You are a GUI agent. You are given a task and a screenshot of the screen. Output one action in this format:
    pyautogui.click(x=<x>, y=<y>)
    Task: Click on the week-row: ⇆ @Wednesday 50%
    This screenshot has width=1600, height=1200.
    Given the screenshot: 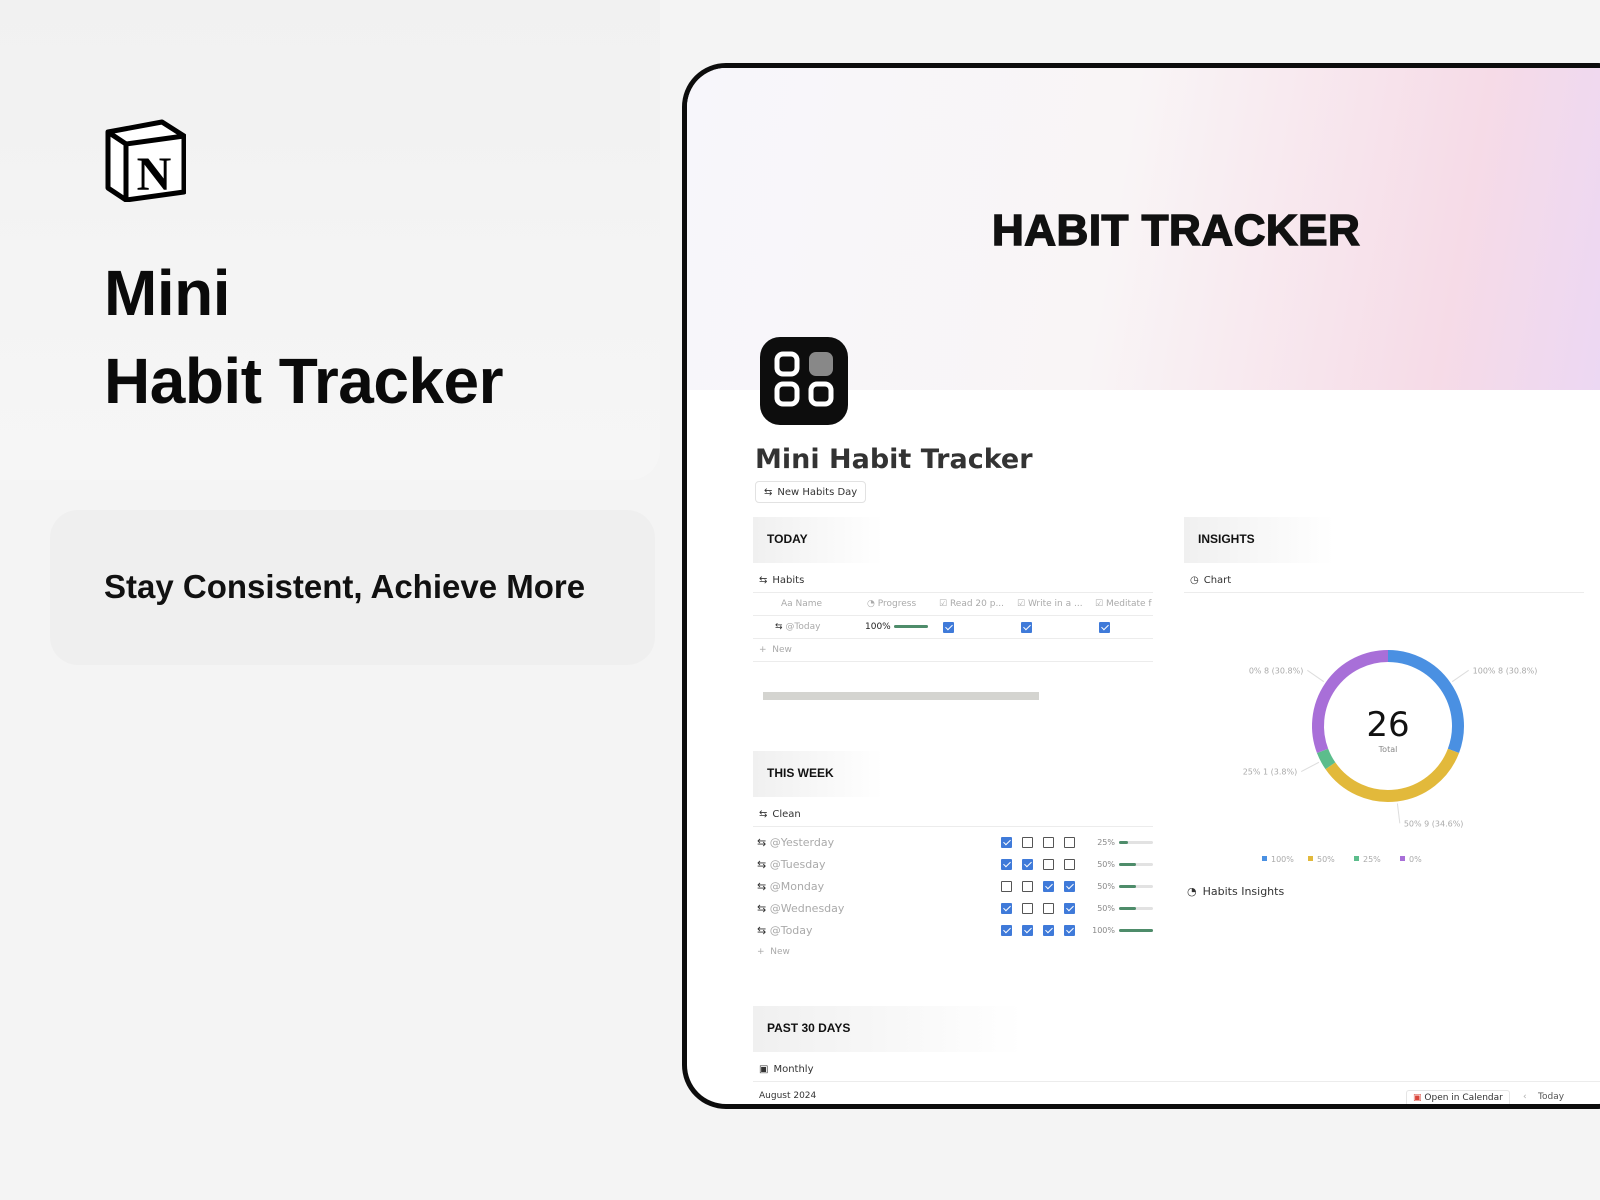 What is the action you would take?
    pyautogui.click(x=953, y=908)
    